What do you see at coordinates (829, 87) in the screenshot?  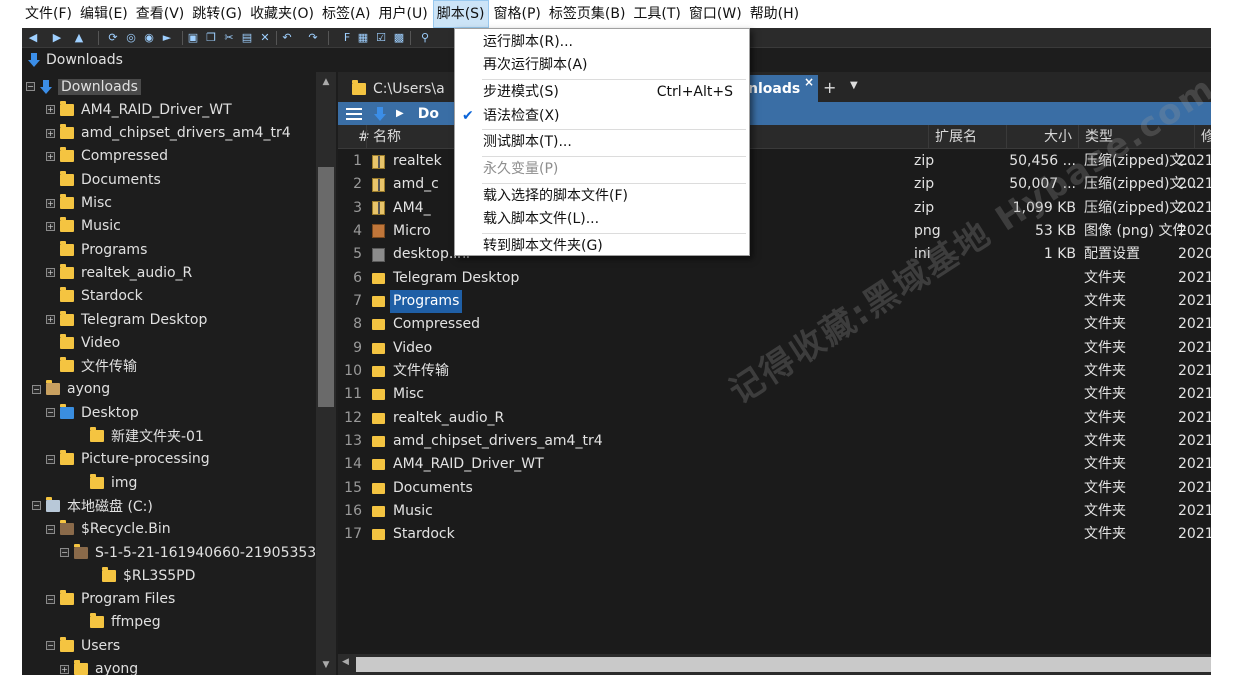 I see `add-tab-button: +` at bounding box center [829, 87].